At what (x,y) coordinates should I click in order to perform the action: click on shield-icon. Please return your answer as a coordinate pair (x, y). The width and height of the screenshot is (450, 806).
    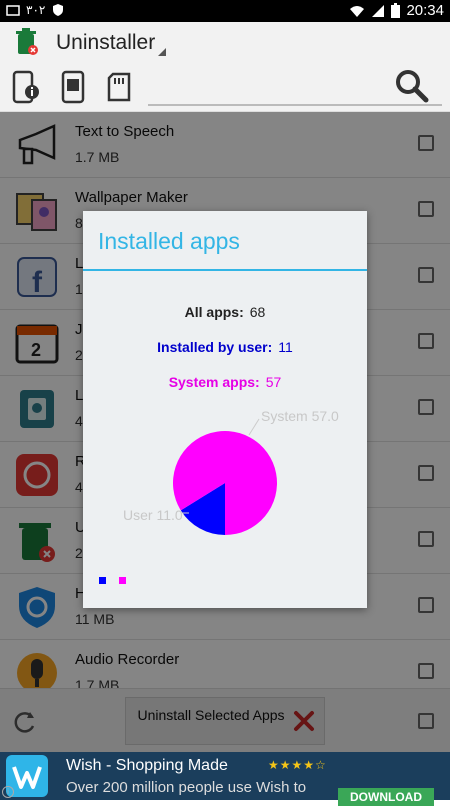
    Looking at the image, I should click on (58, 10).